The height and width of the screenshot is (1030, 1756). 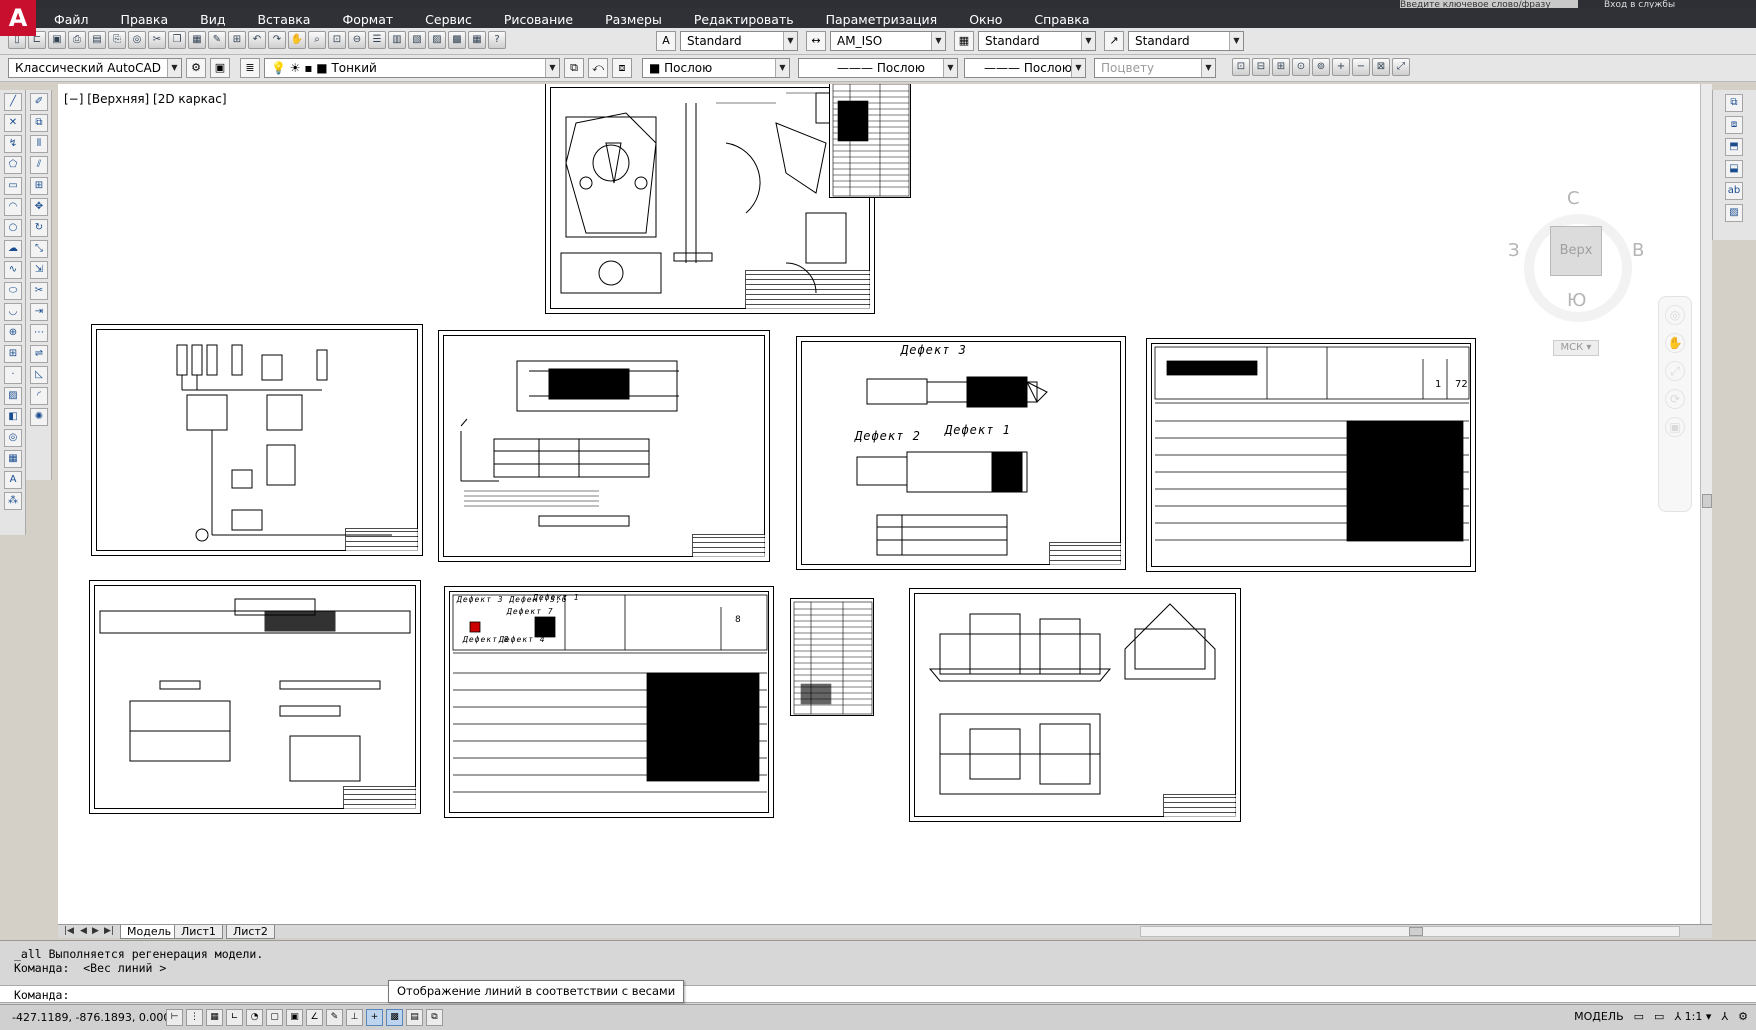 I want to click on redo-icon: ↷, so click(x=277, y=40).